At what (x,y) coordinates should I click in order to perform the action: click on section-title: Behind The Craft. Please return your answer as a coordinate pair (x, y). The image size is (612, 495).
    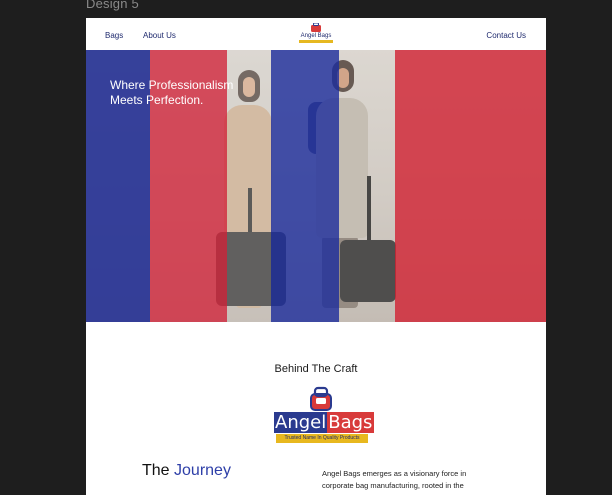
    Looking at the image, I should click on (316, 369).